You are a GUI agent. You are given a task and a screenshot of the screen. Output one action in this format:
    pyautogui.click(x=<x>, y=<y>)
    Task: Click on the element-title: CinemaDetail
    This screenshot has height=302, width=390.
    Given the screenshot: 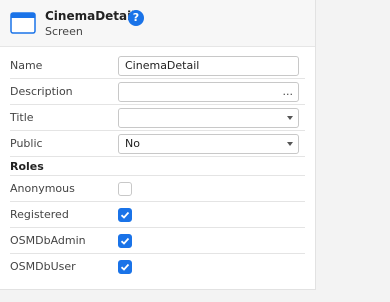 What is the action you would take?
    pyautogui.click(x=90, y=16)
    